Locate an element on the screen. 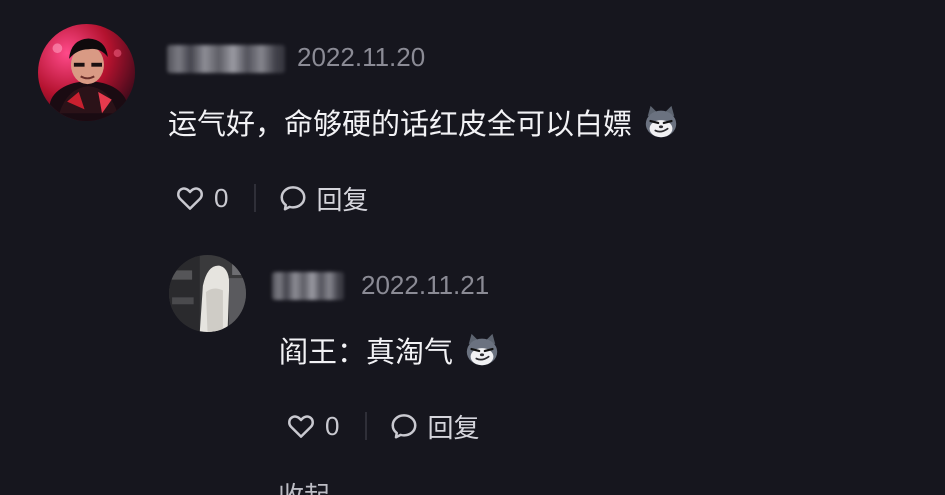 The image size is (945, 495). collapse-link-partial: 收起 is located at coordinates (304, 488).